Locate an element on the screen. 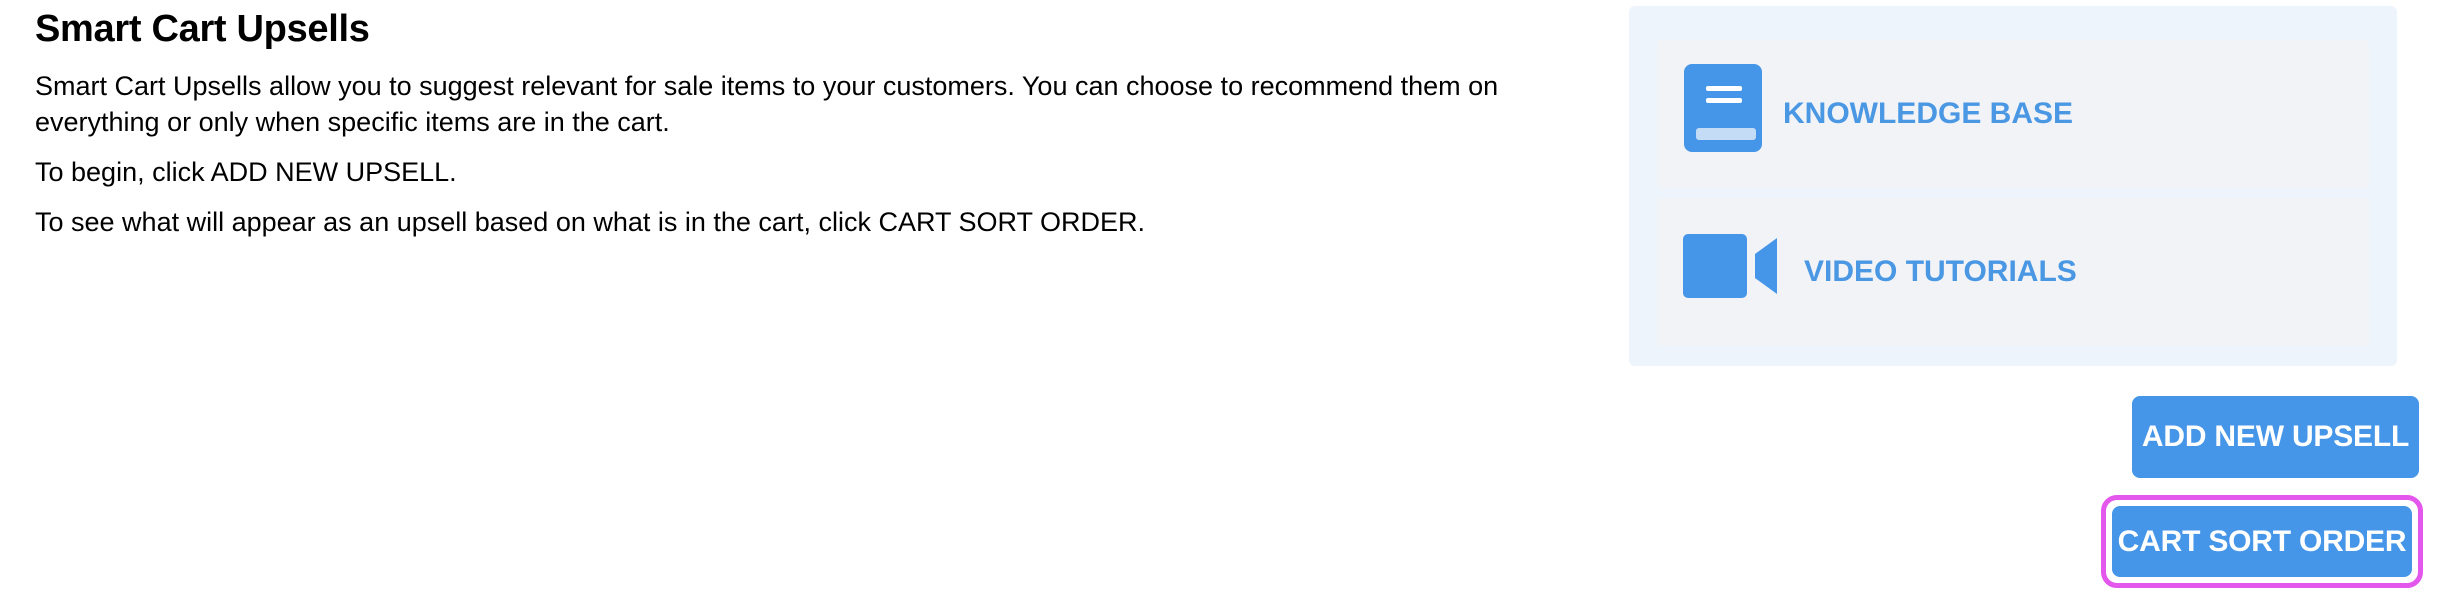 The height and width of the screenshot is (606, 2444). video-tutorials-link: VIDEO TUTORIALS is located at coordinates (2013, 272).